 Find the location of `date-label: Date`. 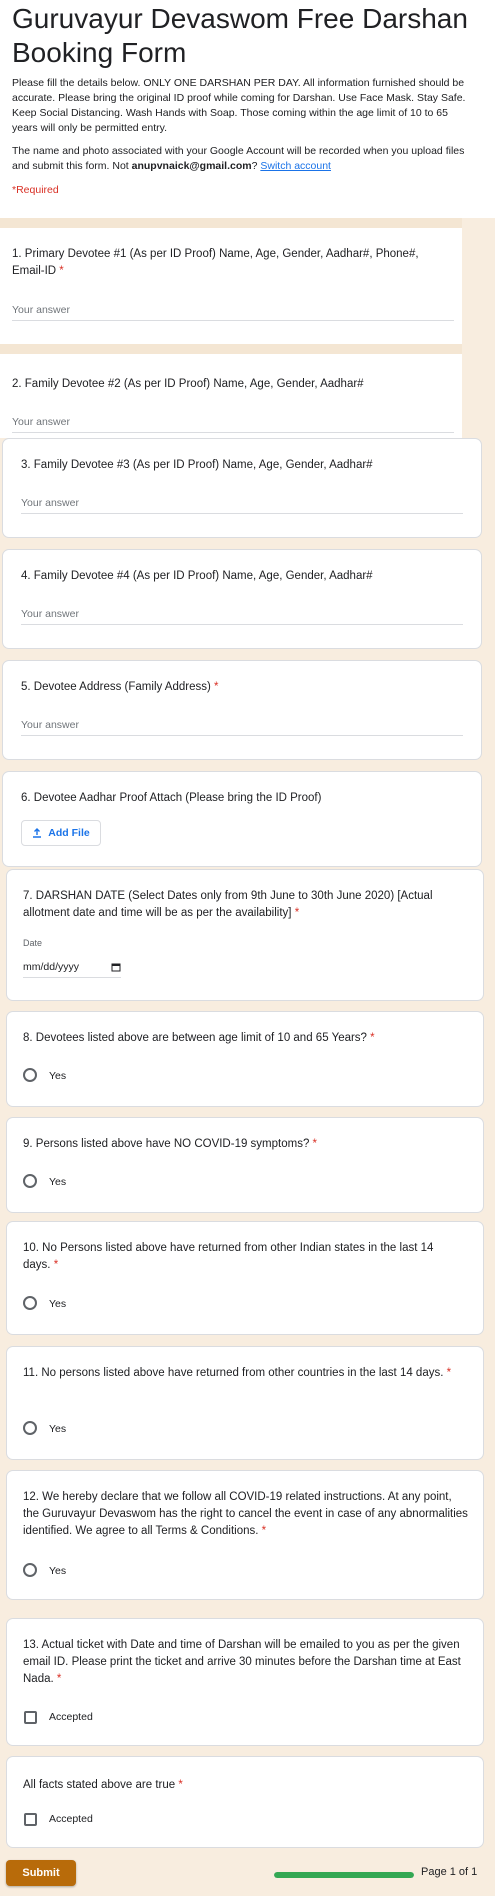

date-label: Date is located at coordinates (33, 943).